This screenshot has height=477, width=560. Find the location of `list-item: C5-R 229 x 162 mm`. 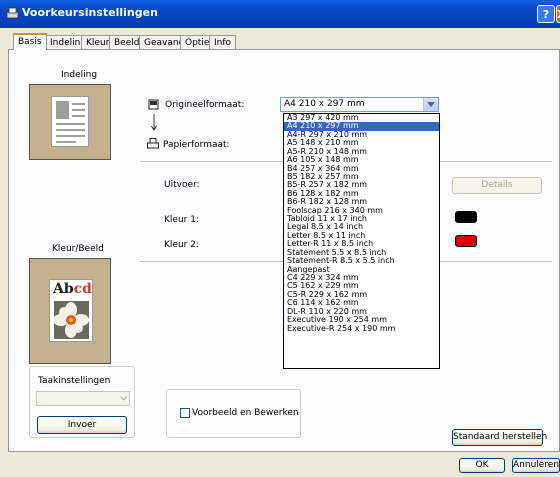

list-item: C5-R 229 x 162 mm is located at coordinates (361, 295).